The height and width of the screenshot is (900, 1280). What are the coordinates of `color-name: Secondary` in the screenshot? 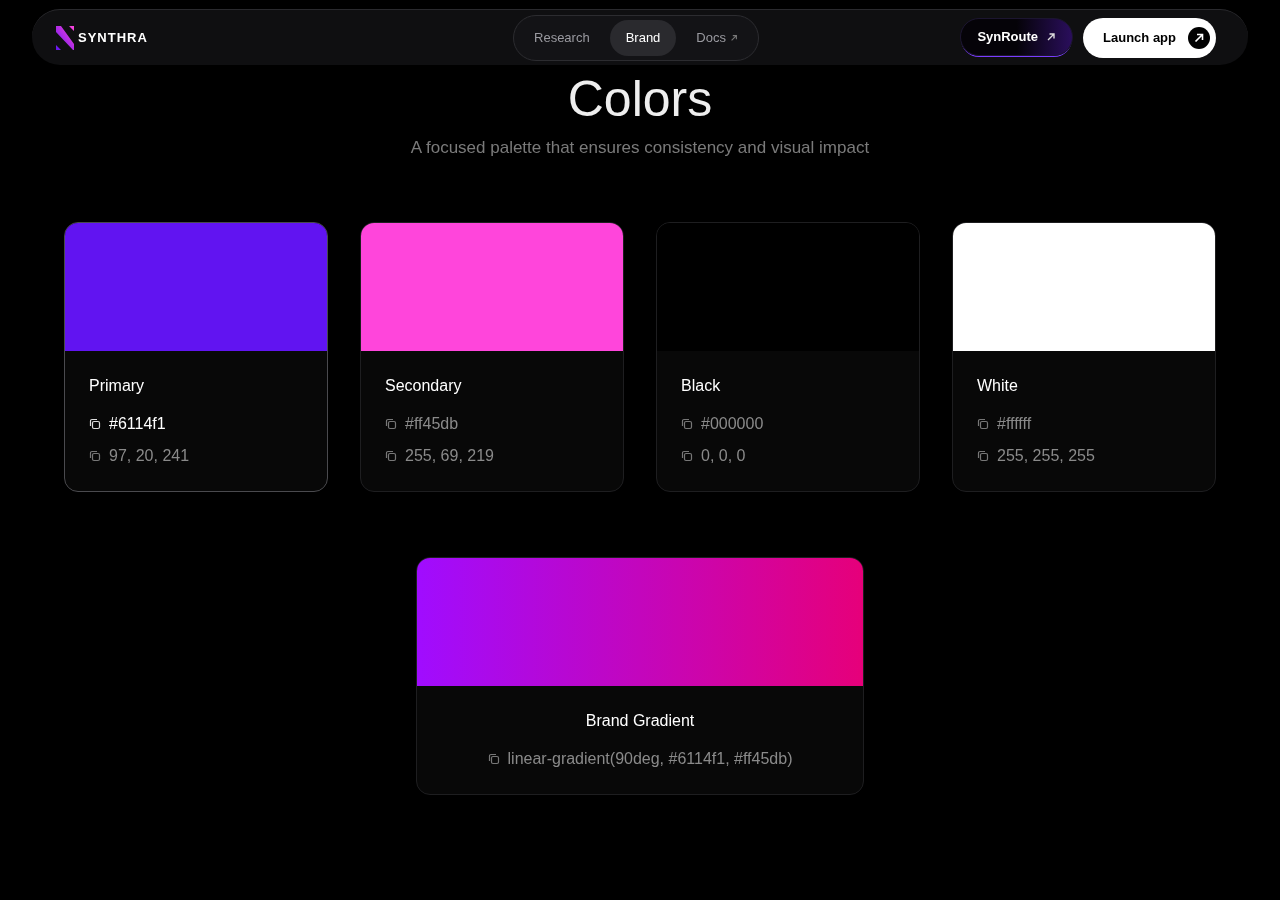 It's located at (423, 386).